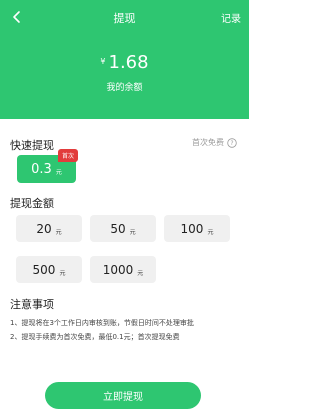  I want to click on amount-option-50: 50 元, so click(123, 228).